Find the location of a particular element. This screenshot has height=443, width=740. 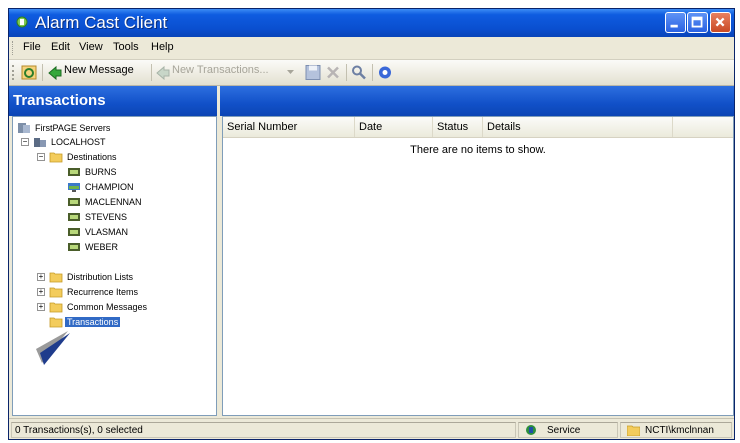

maximize-icon is located at coordinates (697, 22).